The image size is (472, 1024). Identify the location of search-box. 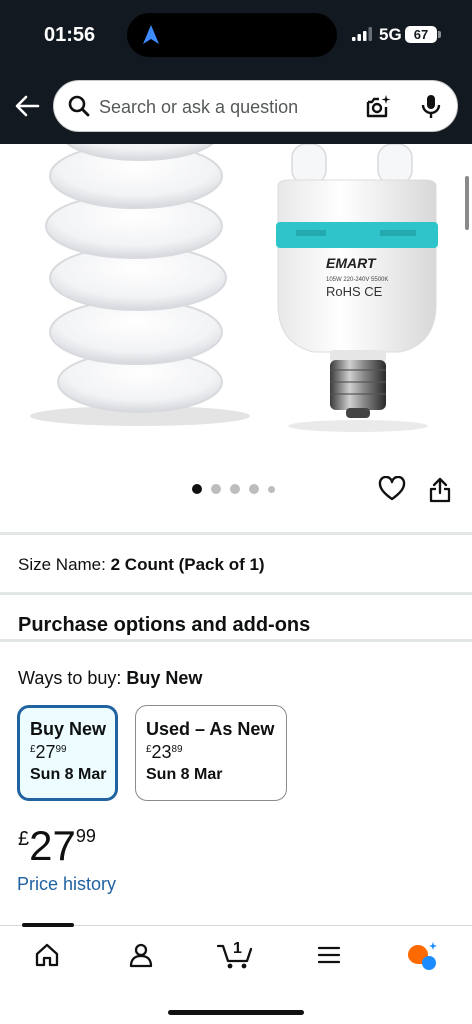
(255, 106).